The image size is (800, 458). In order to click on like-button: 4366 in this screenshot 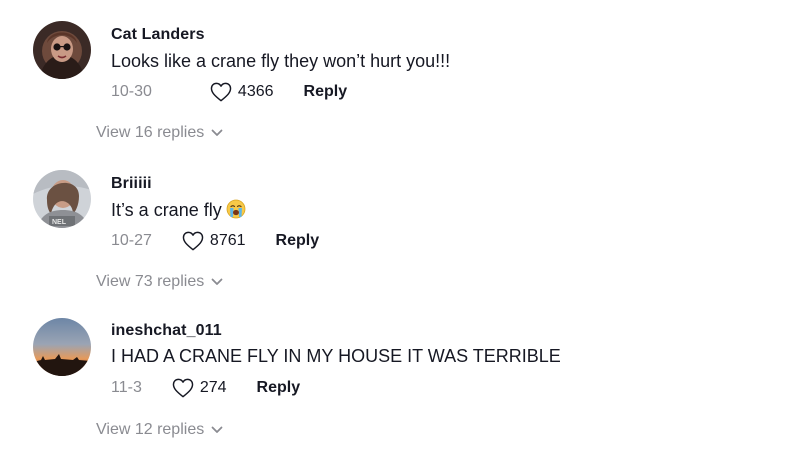, I will do `click(242, 92)`.